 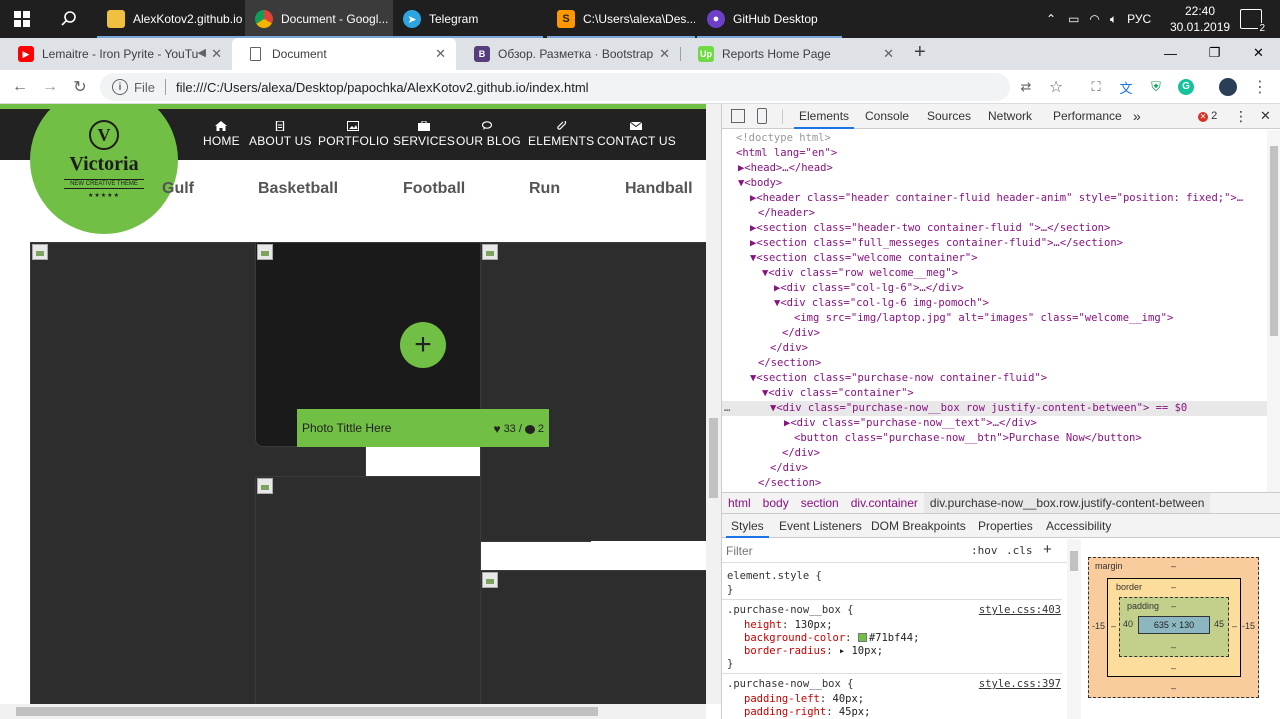 I want to click on forward-icon: →, so click(x=50, y=87).